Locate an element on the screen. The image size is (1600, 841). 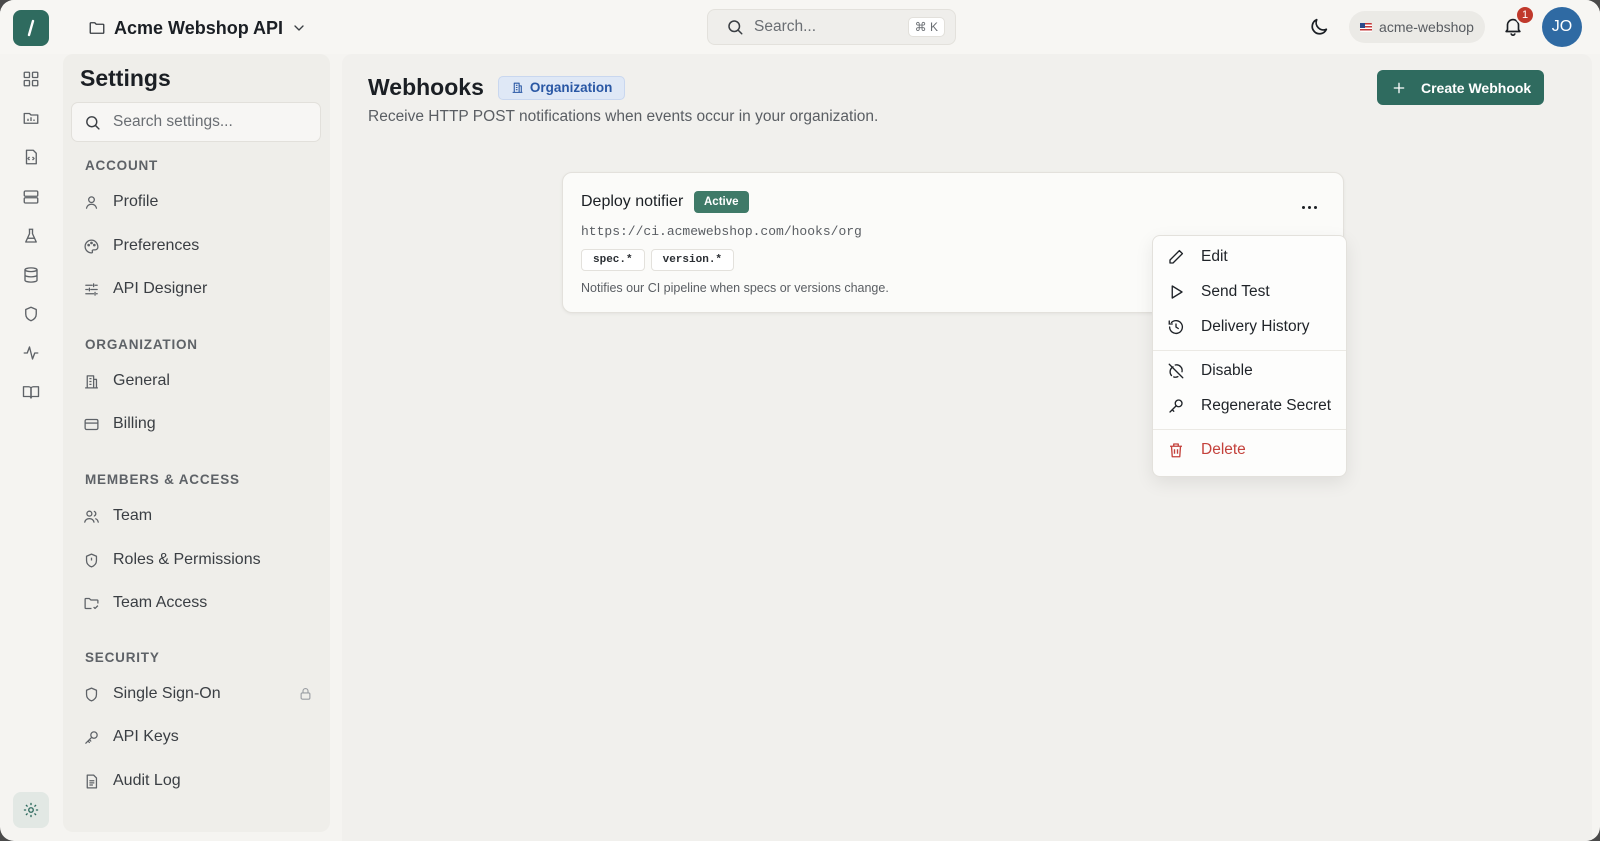
org-selector: acme-webshop is located at coordinates (1417, 27).